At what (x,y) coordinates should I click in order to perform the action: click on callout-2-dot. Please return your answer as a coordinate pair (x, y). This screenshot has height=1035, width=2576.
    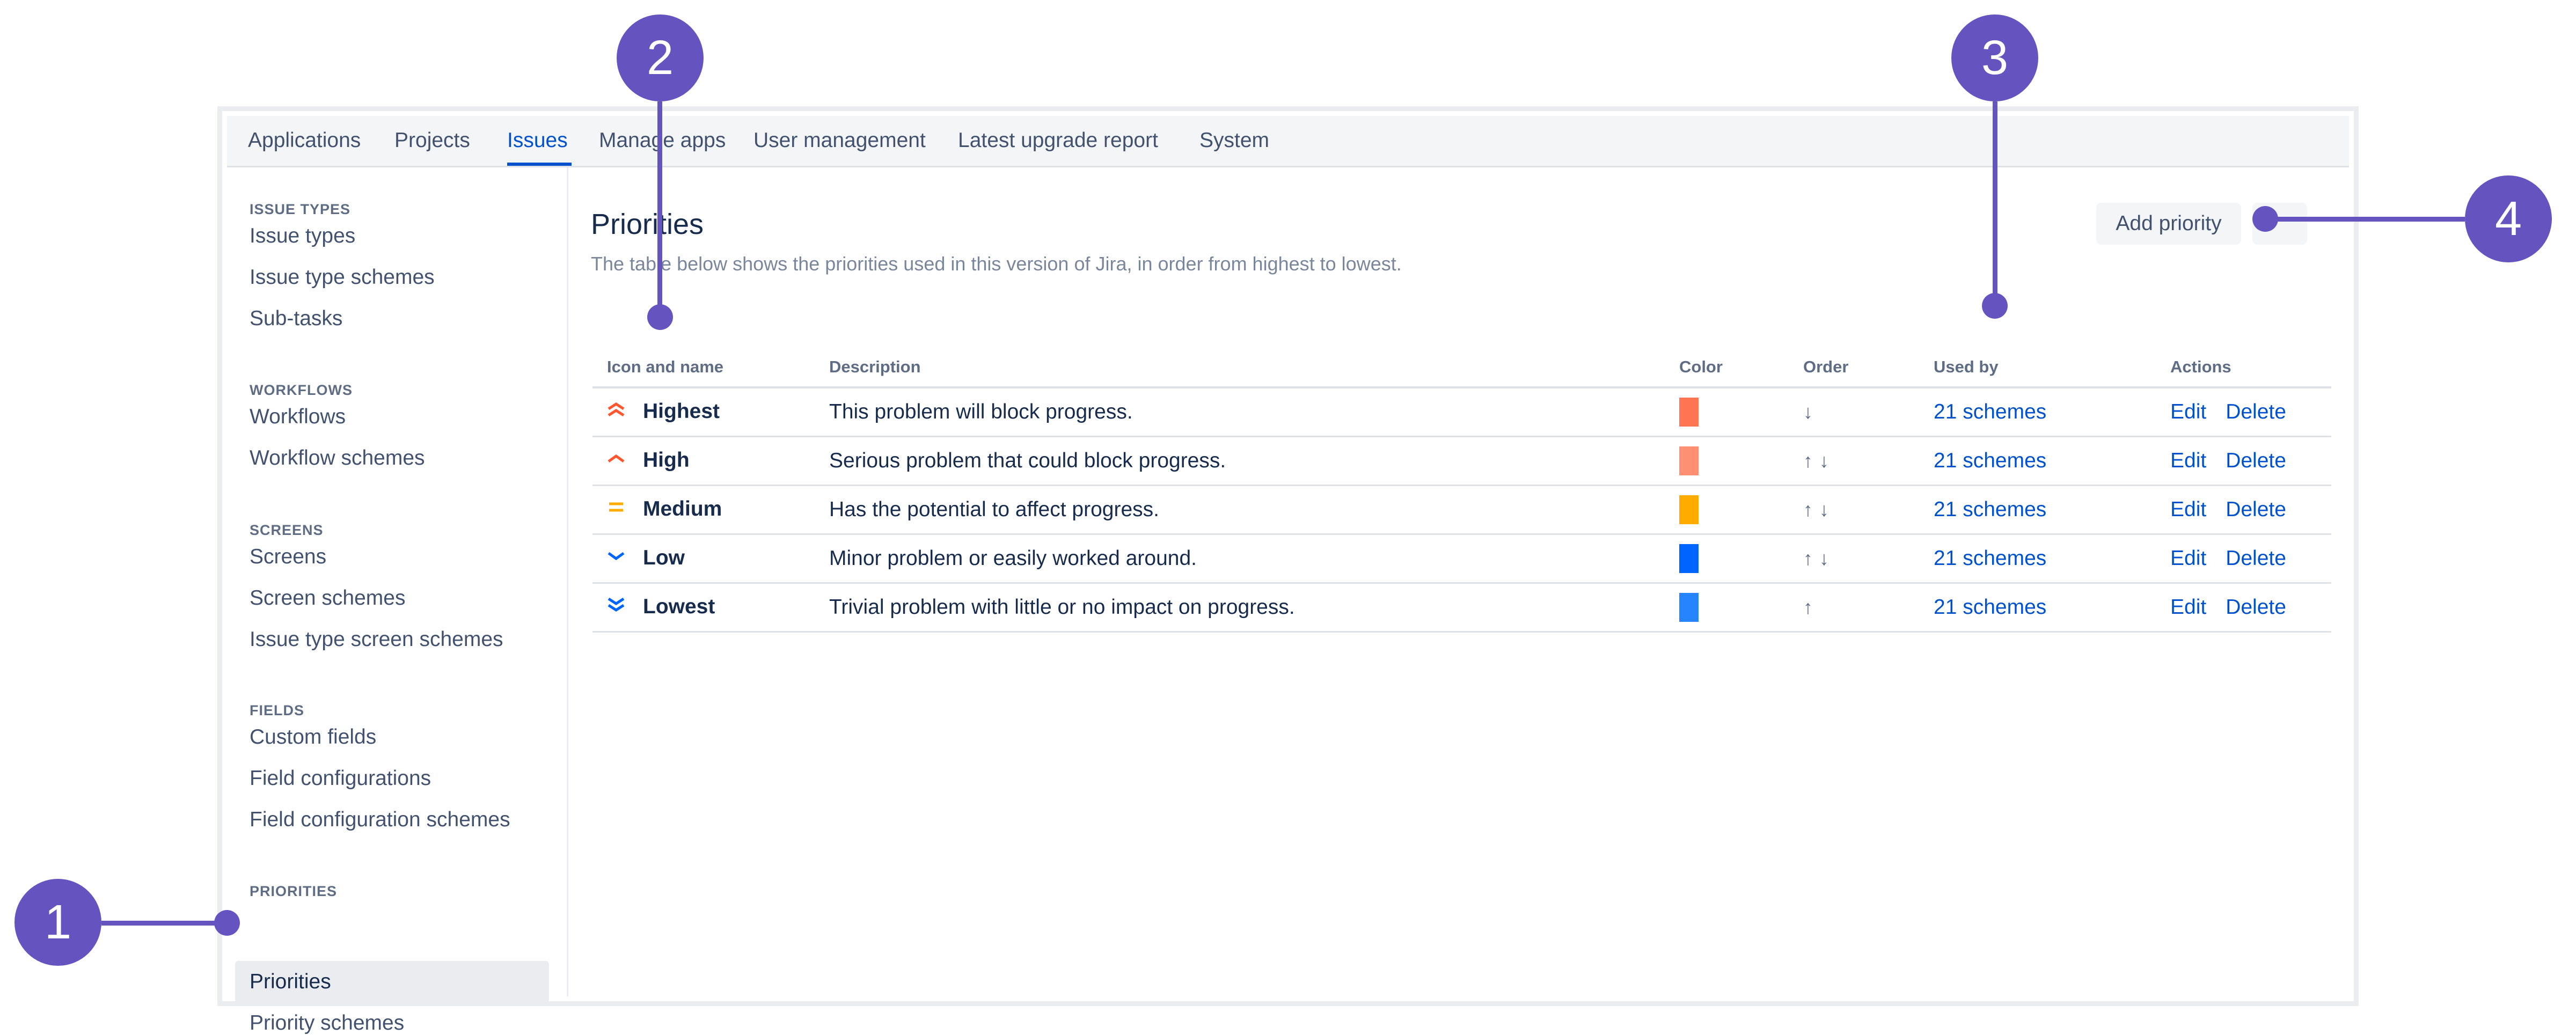
    Looking at the image, I should click on (660, 317).